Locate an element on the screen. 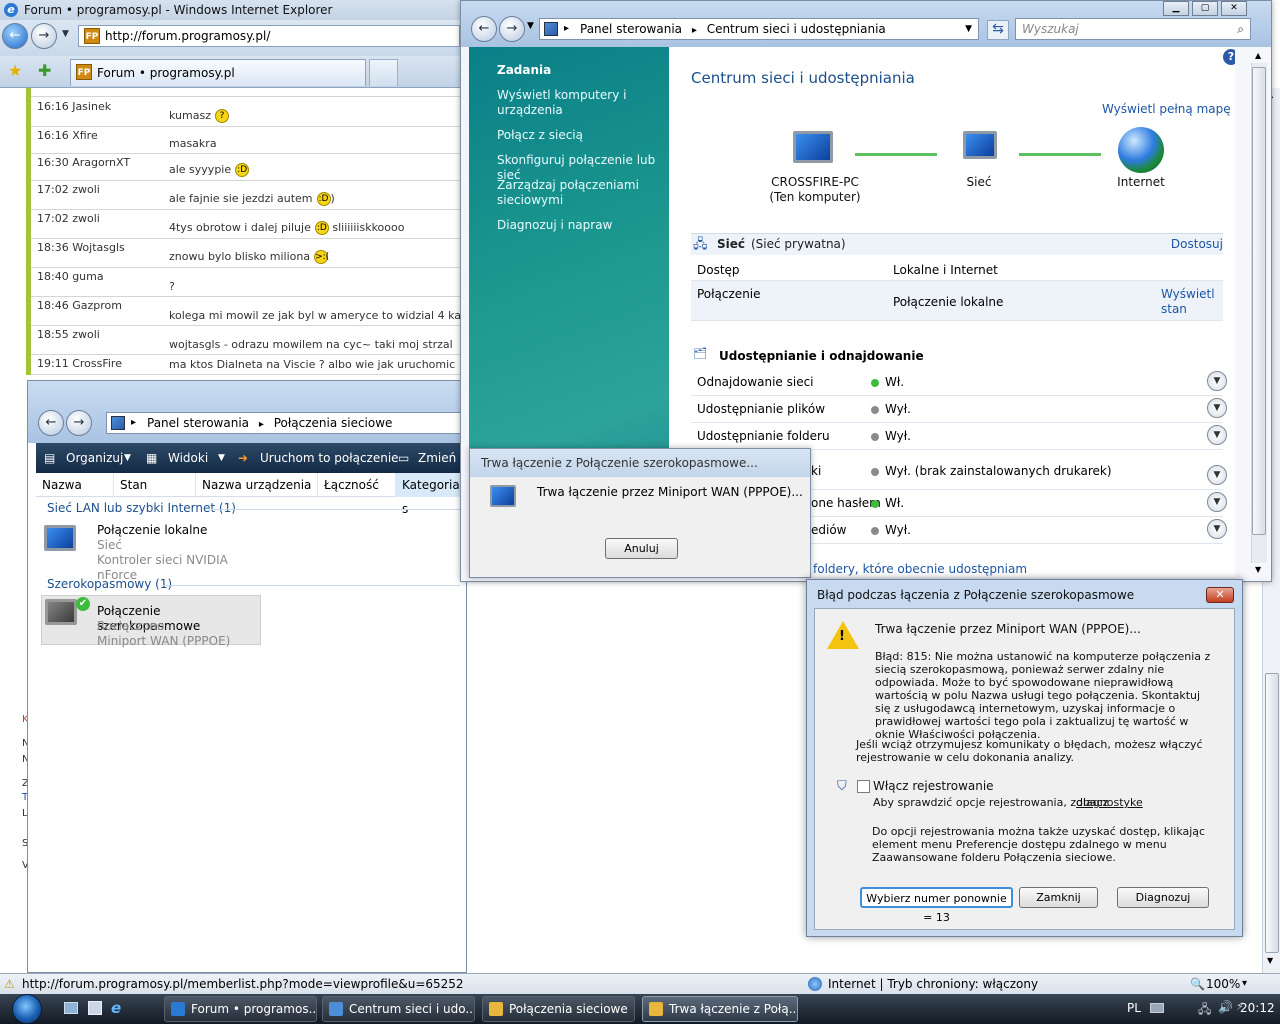 The height and width of the screenshot is (1024, 1280). cp-scrollbar: ▲ ▼ is located at coordinates (1253, 312).